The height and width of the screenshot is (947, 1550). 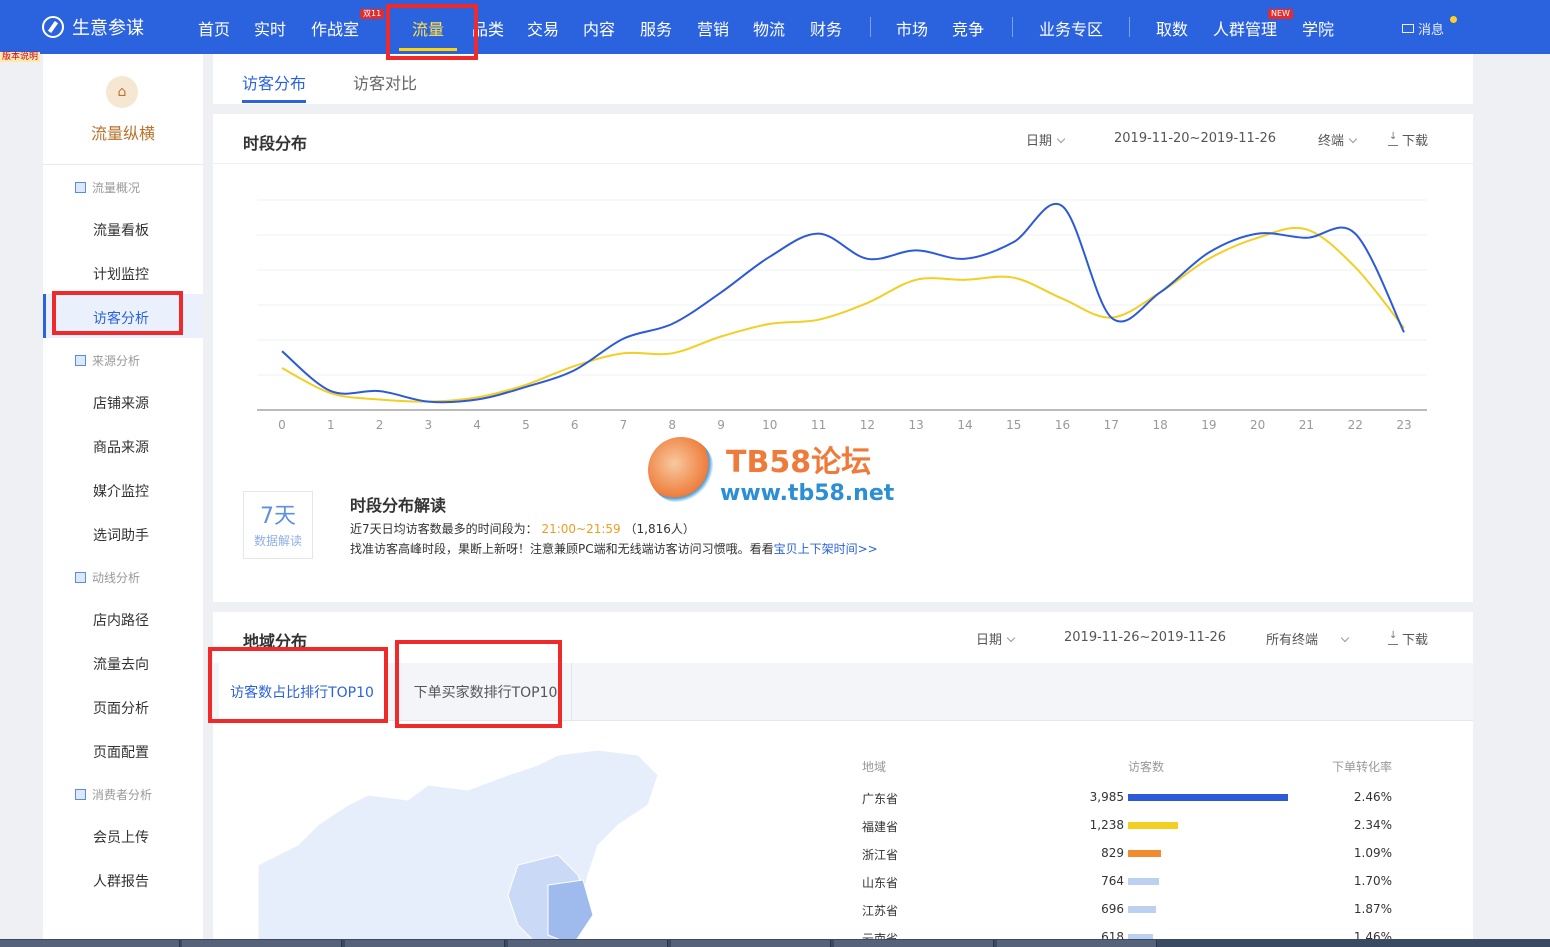 I want to click on highlight-box-visitor-top10, so click(x=298, y=685).